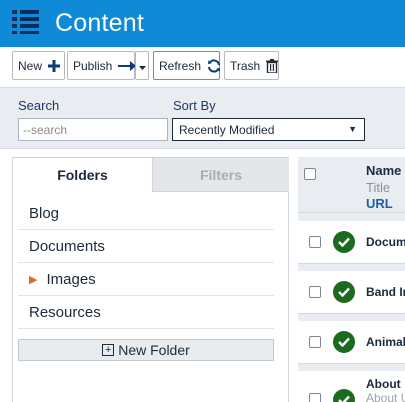 Image resolution: width=405 pixels, height=402 pixels. I want to click on new-button: New, so click(38, 65).